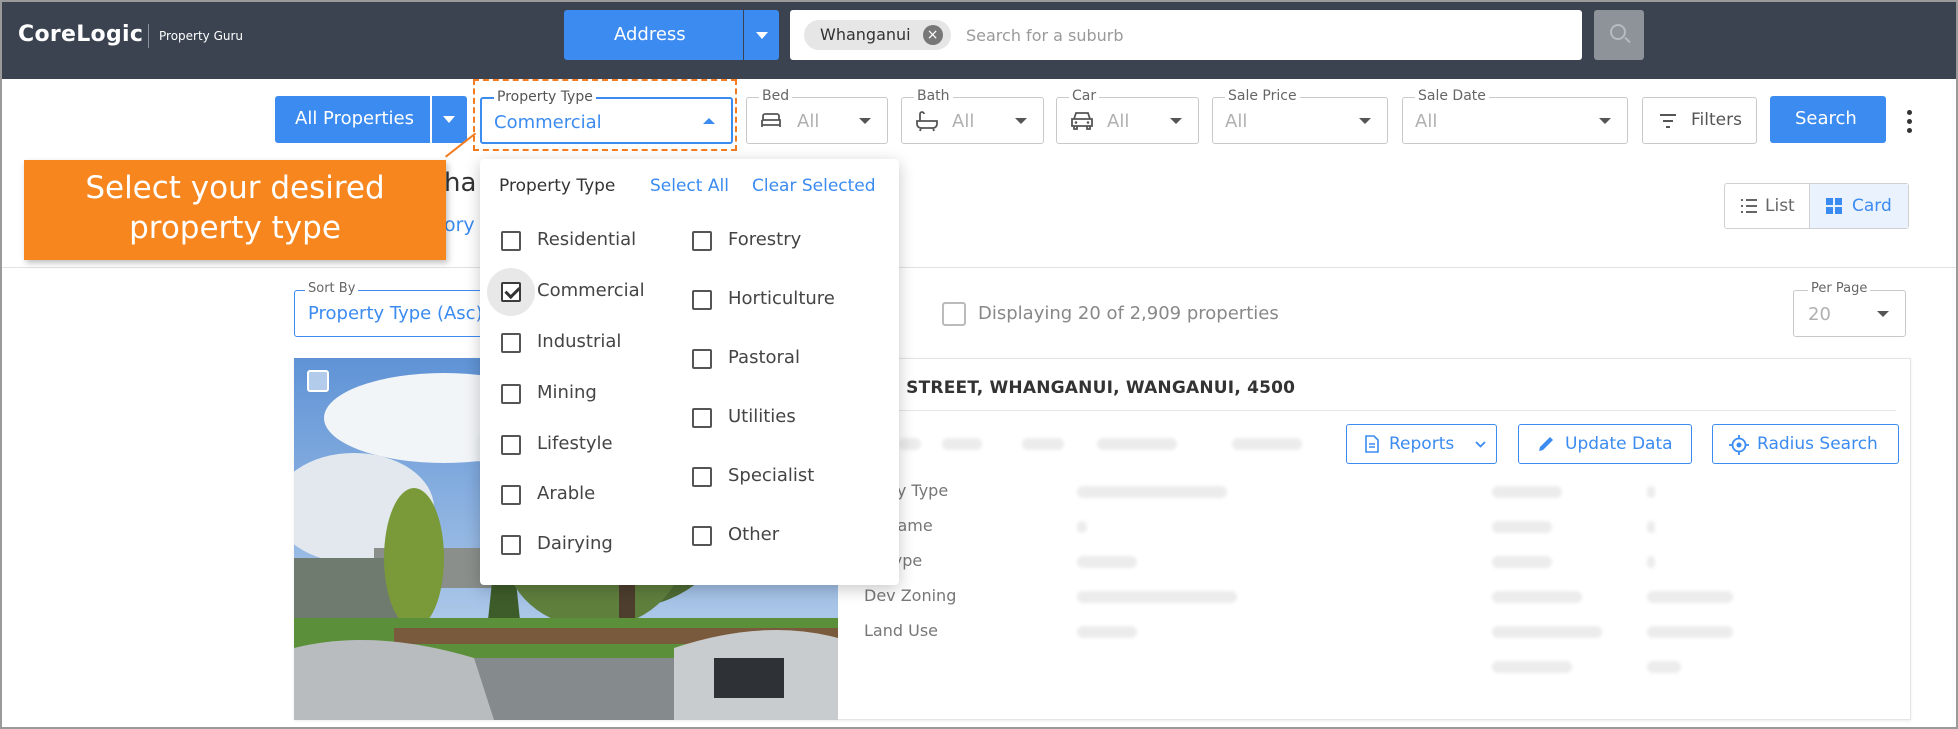 The height and width of the screenshot is (729, 1958). Describe the element at coordinates (1426, 121) in the screenshot. I see `sale-date-value: All` at that location.